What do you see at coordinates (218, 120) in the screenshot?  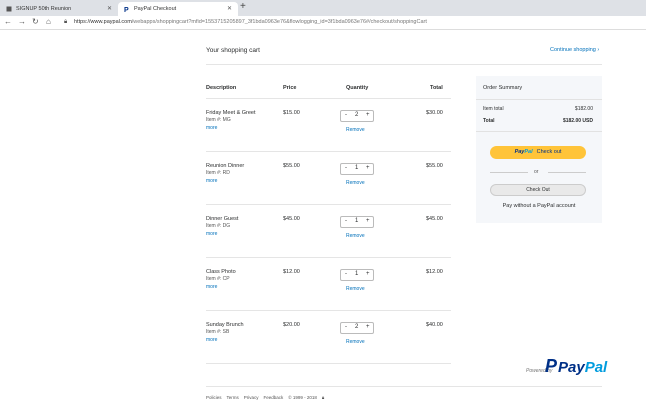 I see `item-number: Item #: MG` at bounding box center [218, 120].